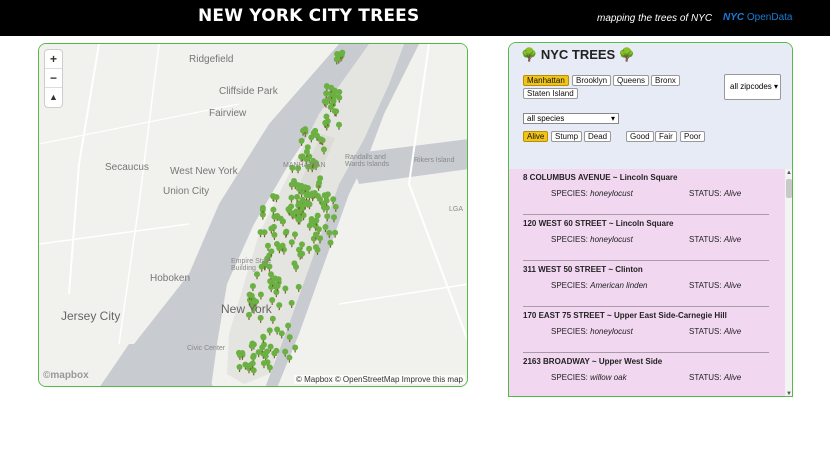  I want to click on map-label-civic: Civic Center, so click(206, 348).